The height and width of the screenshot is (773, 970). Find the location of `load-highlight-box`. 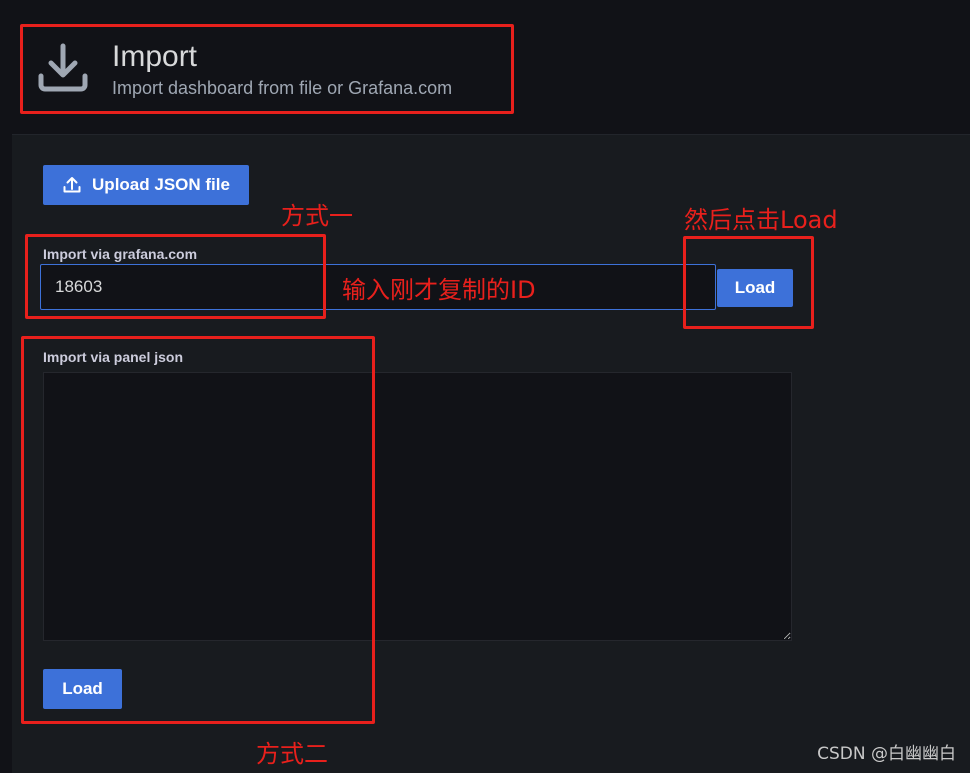

load-highlight-box is located at coordinates (748, 282).